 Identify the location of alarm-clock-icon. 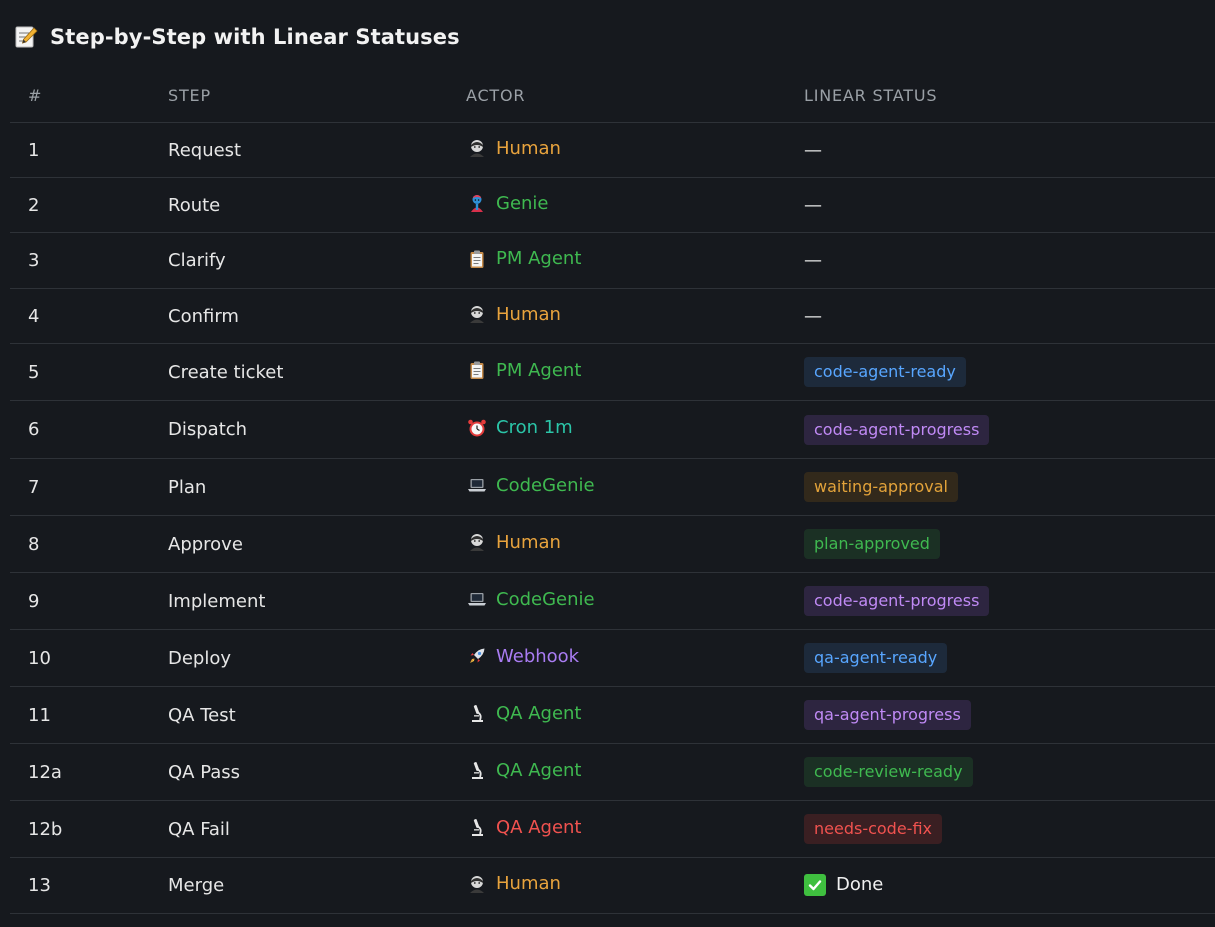
(477, 428).